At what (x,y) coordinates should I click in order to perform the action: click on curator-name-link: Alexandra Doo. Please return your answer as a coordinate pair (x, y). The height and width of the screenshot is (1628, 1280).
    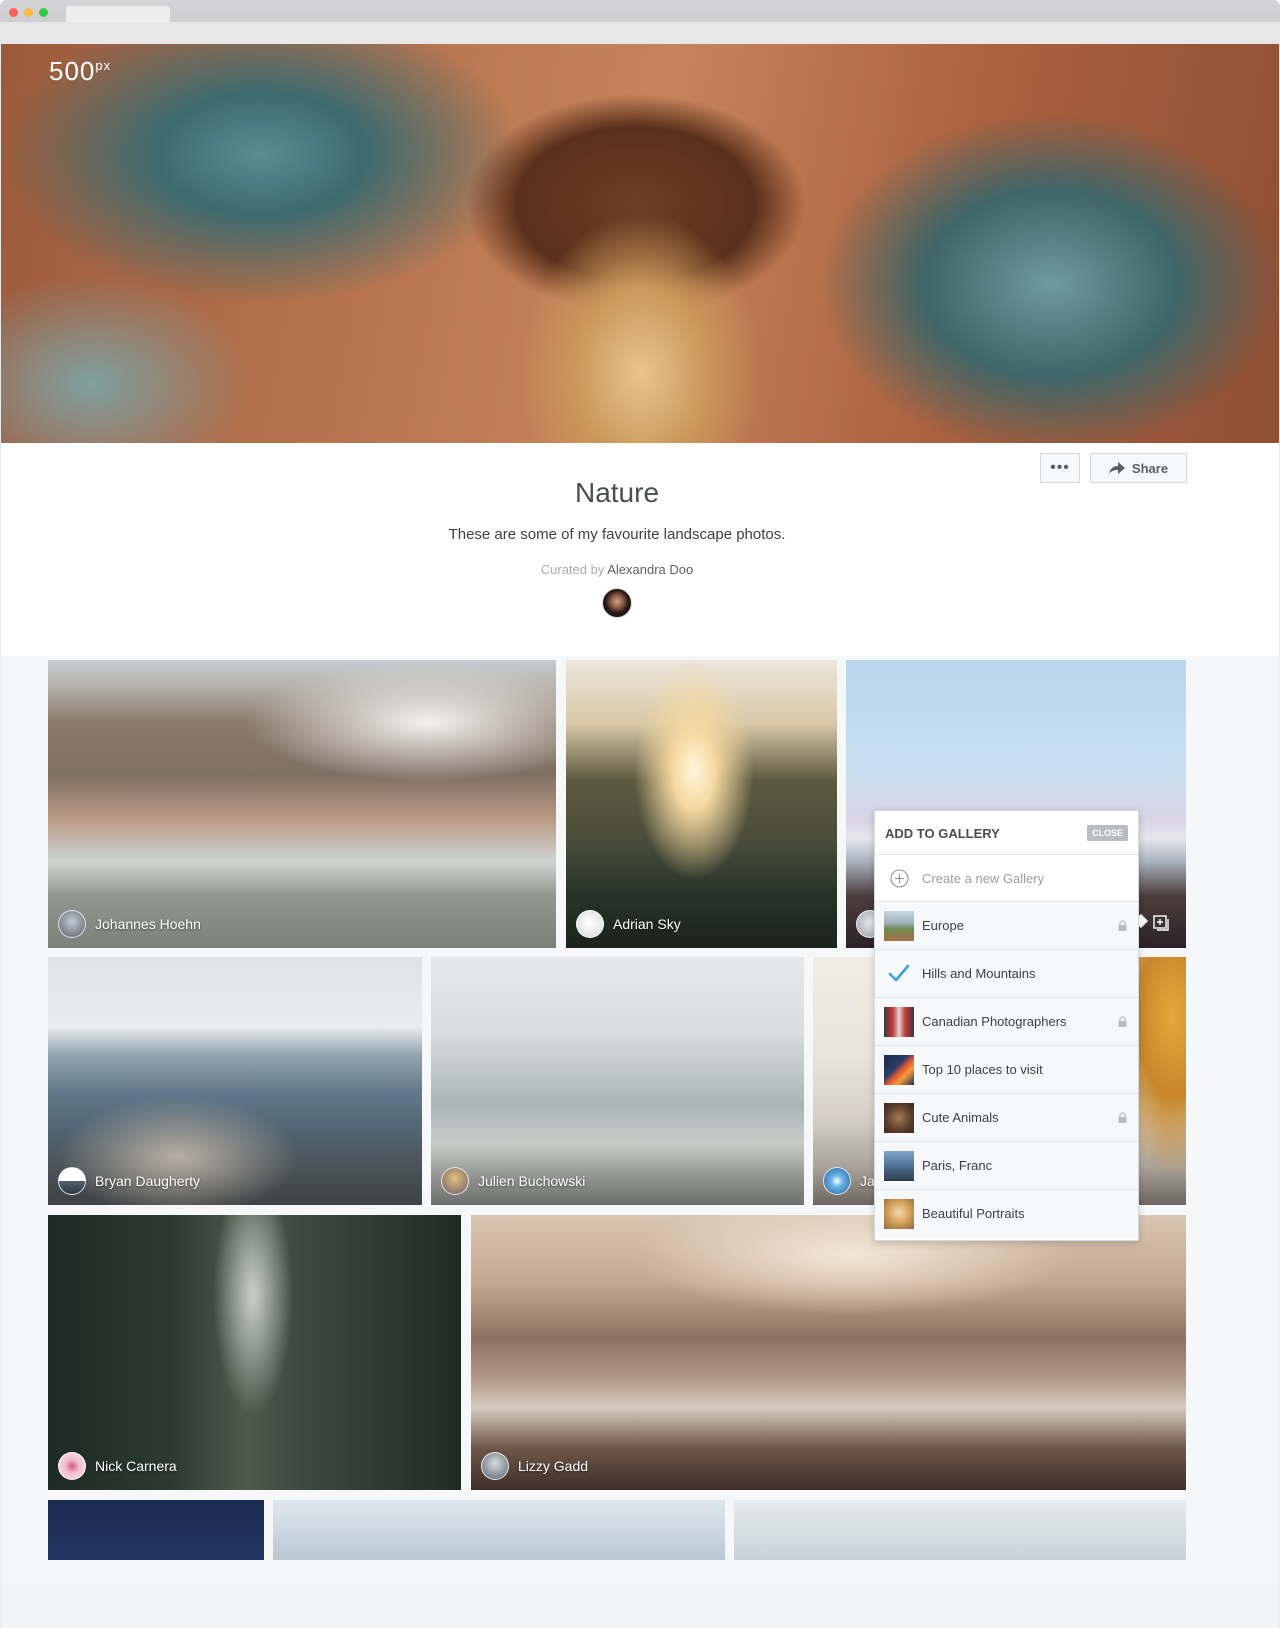
    Looking at the image, I should click on (650, 569).